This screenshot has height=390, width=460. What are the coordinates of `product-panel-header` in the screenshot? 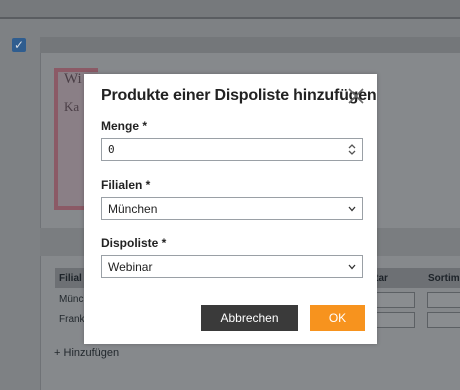 It's located at (250, 45).